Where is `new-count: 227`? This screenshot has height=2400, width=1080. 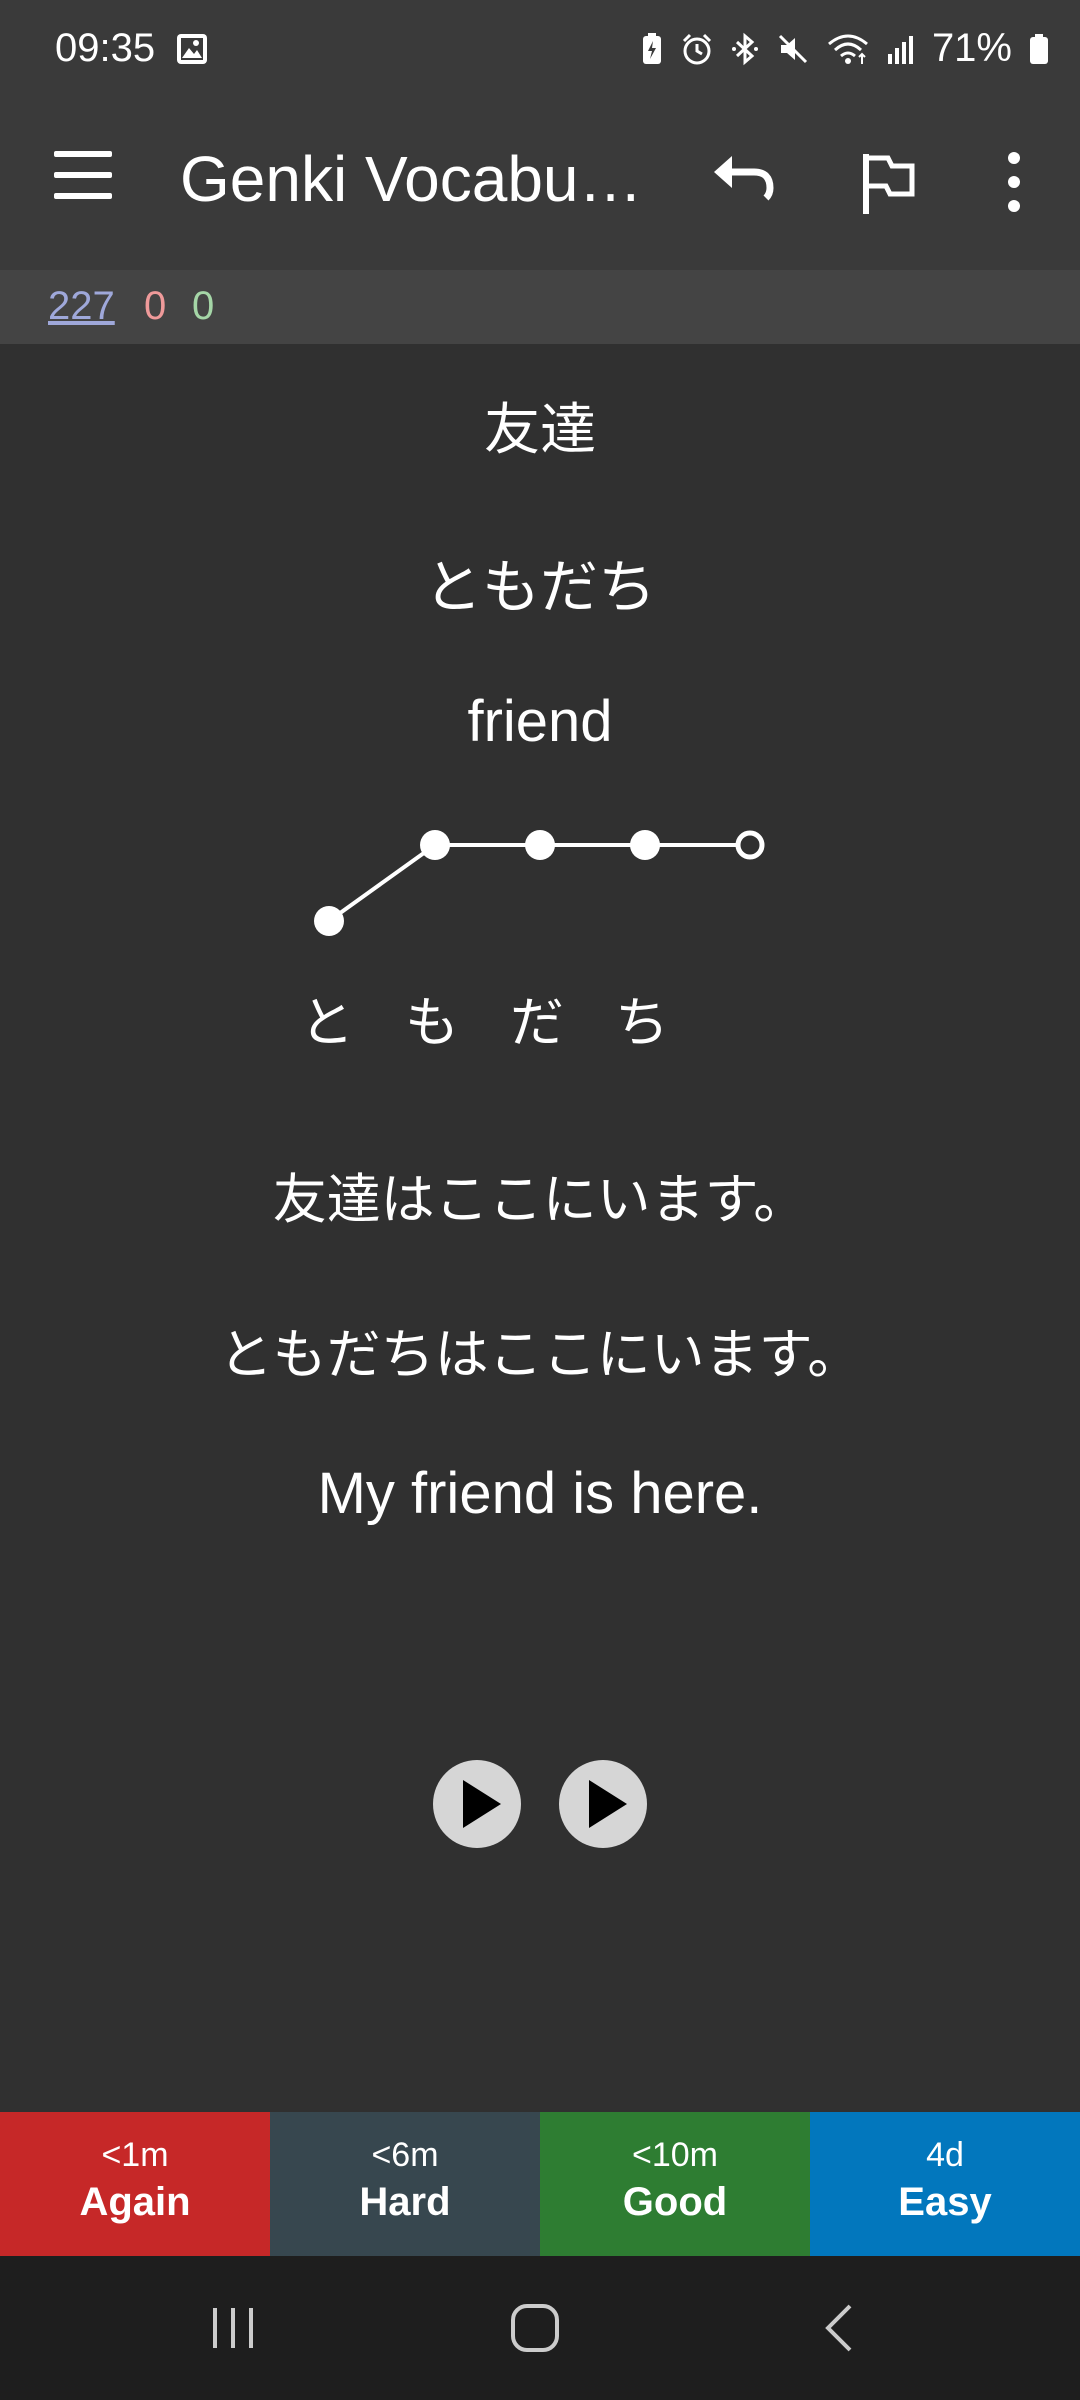
new-count: 227 is located at coordinates (81, 306).